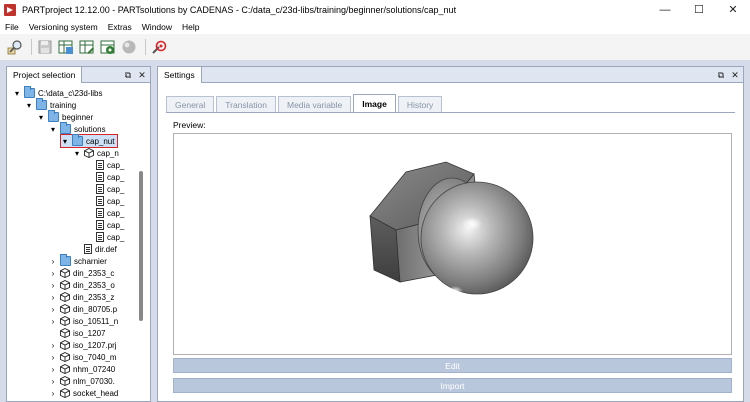 Image resolution: width=750 pixels, height=402 pixels. I want to click on tab-translation: Translation, so click(246, 104).